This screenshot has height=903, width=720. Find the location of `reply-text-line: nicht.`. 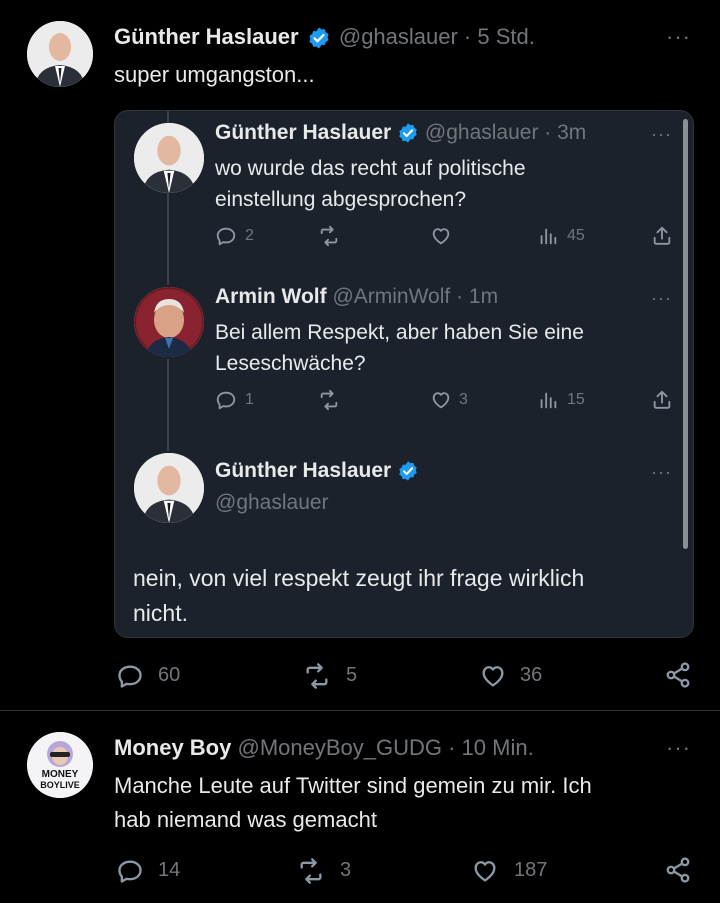

reply-text-line: nicht. is located at coordinates (160, 613).